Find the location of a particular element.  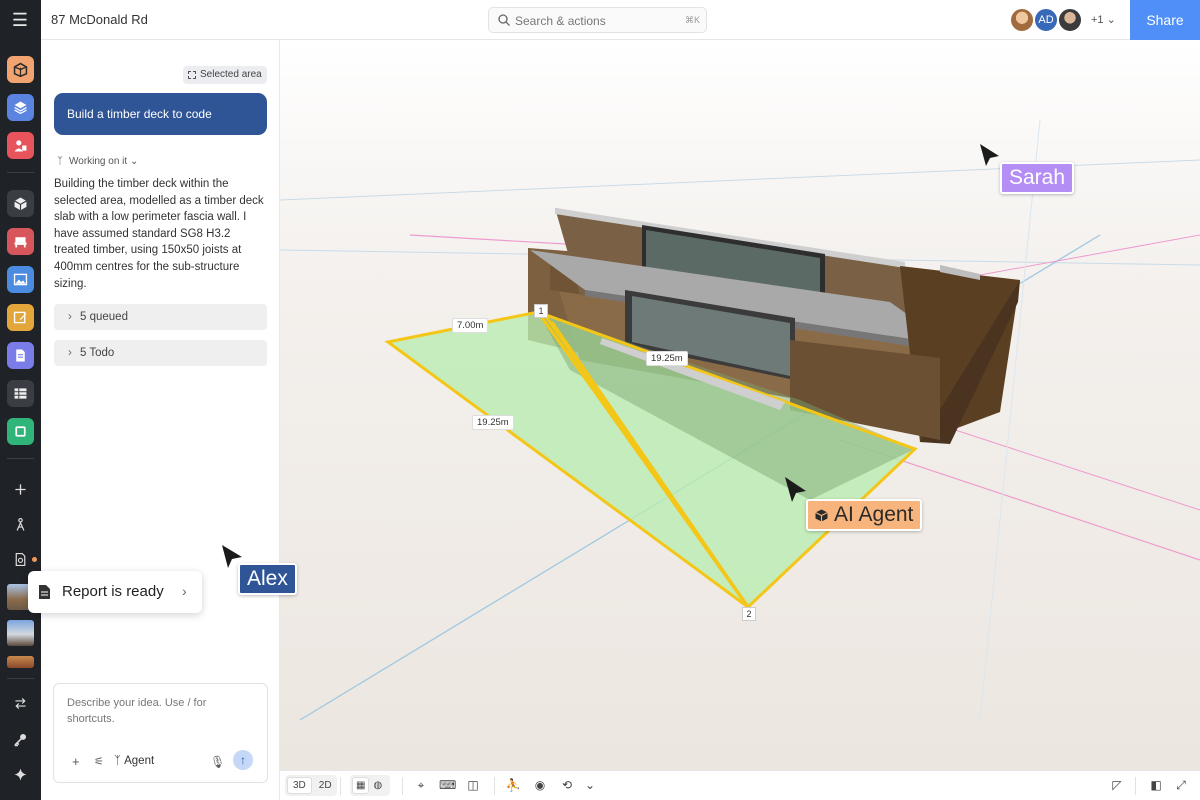

toast-text: Report is ready is located at coordinates (113, 591).